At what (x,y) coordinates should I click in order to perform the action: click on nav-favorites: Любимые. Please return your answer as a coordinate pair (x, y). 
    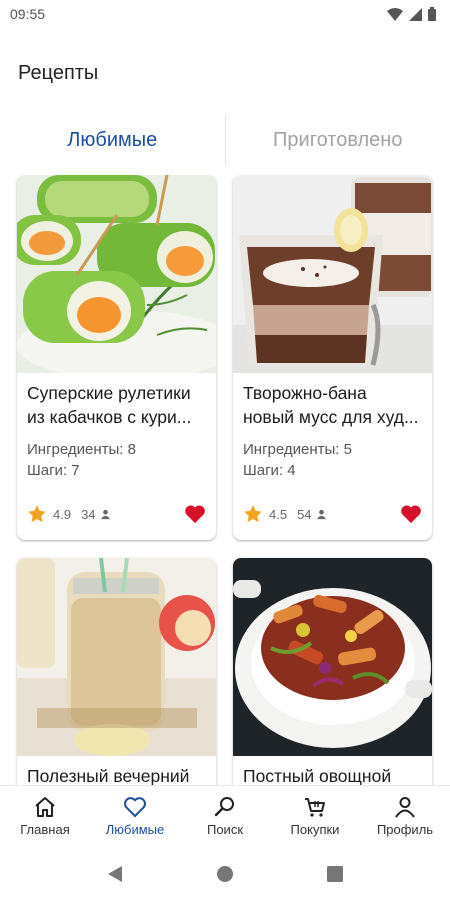
    Looking at the image, I should click on (135, 816).